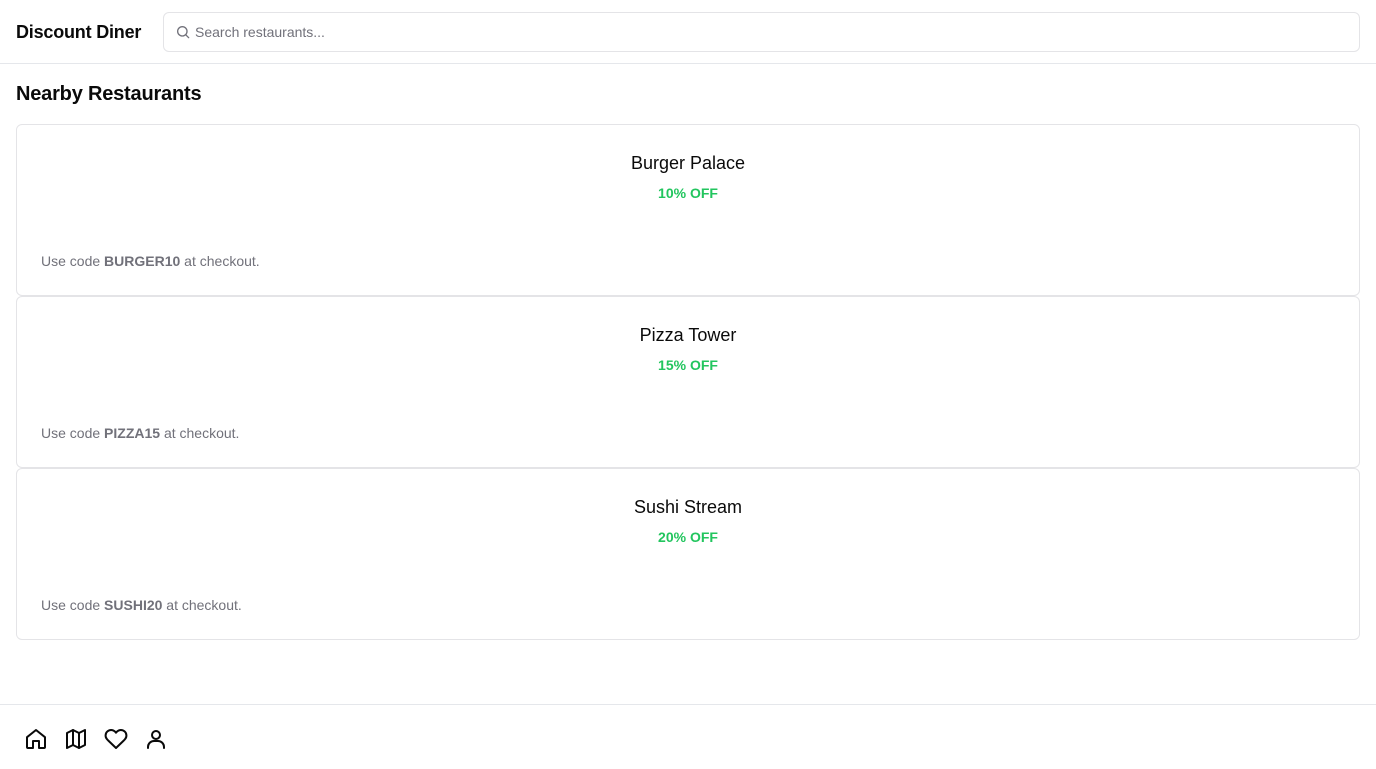  I want to click on promo-code-text: Use code SUSHI20 at checkout., so click(141, 605).